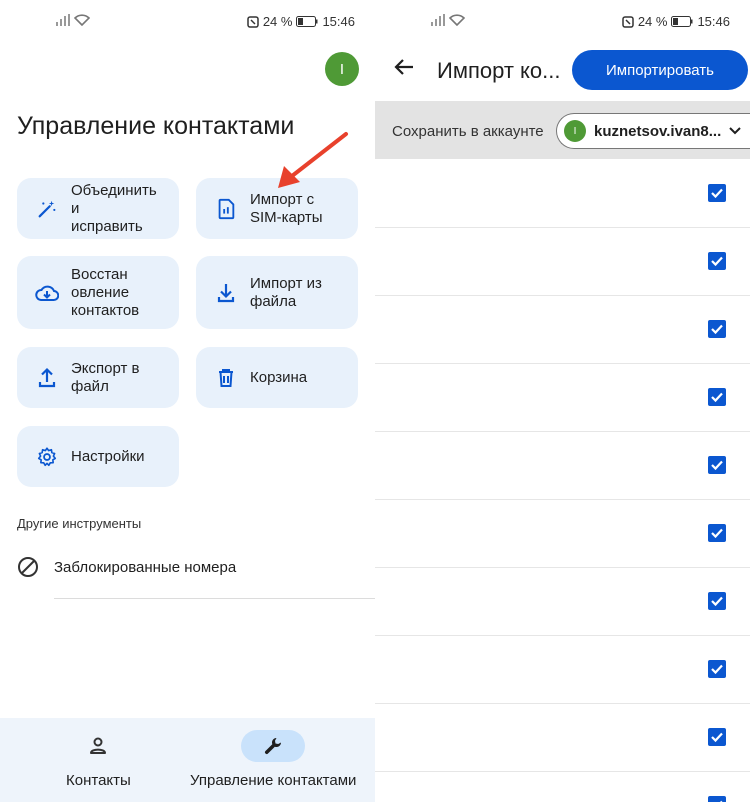  What do you see at coordinates (468, 131) in the screenshot?
I see `save-to-account-label: Сохранить в аккаунте` at bounding box center [468, 131].